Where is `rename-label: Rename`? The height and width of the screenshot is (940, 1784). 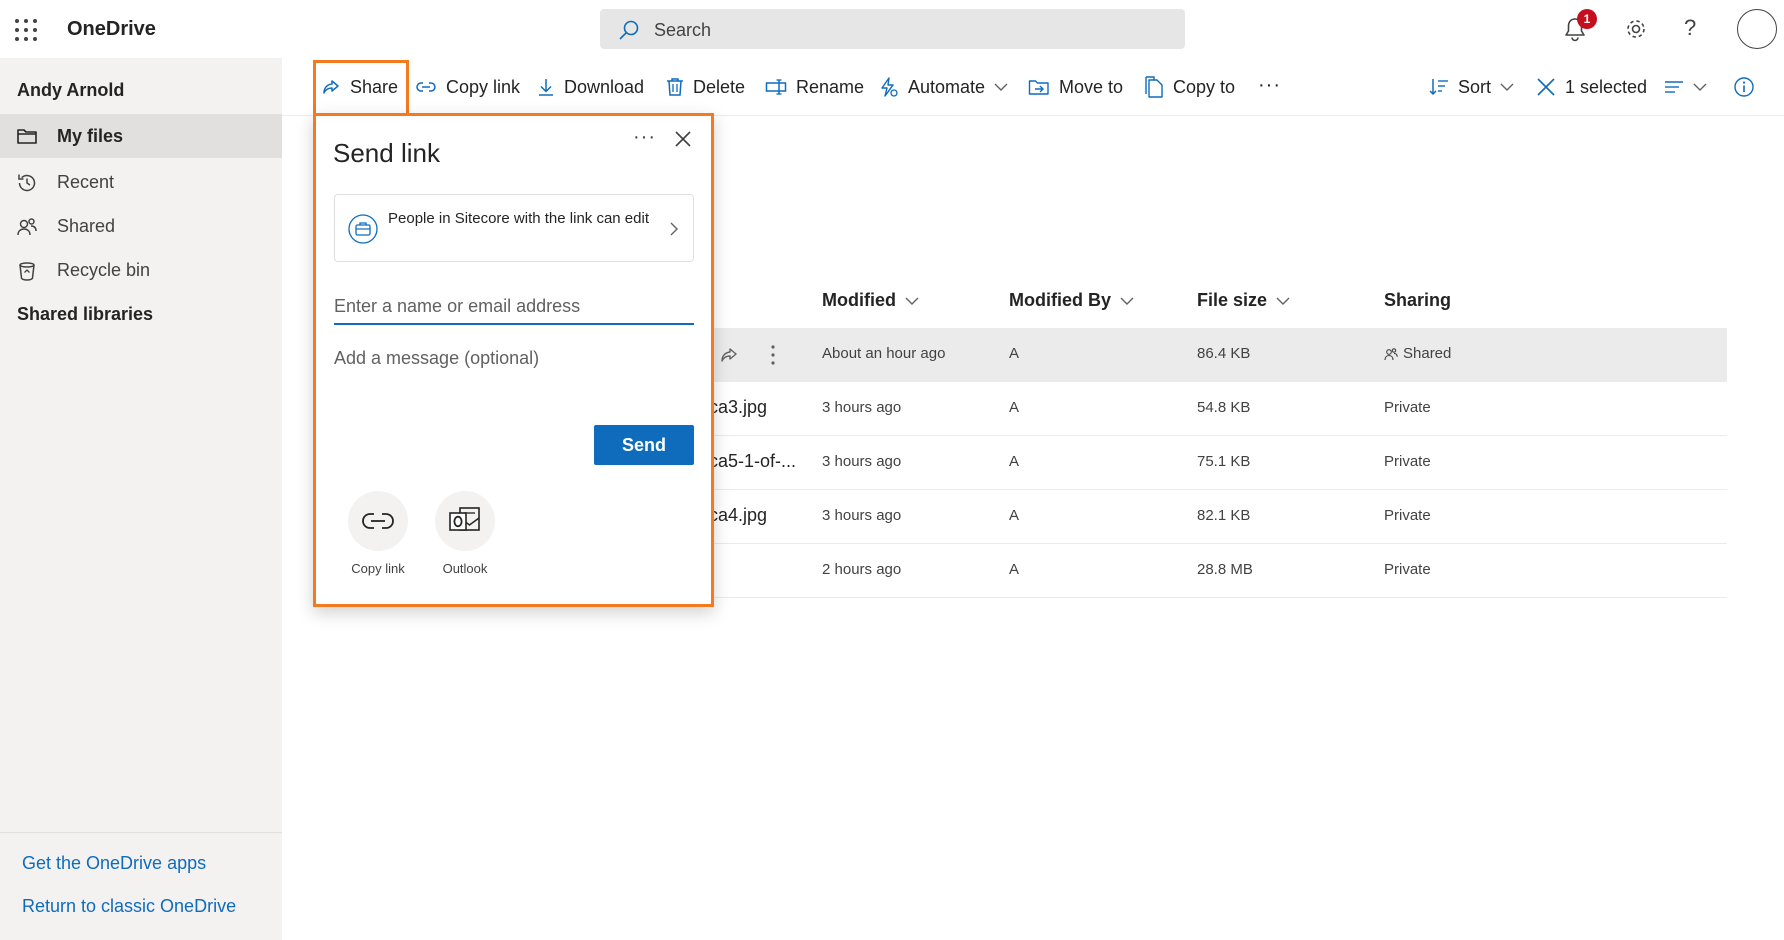
rename-label: Rename is located at coordinates (830, 86).